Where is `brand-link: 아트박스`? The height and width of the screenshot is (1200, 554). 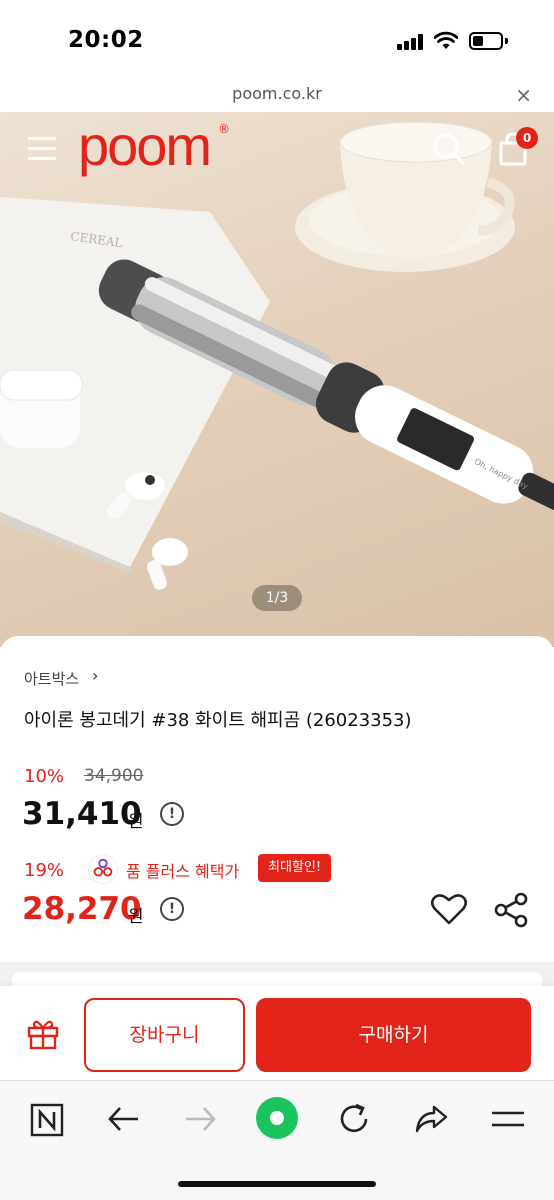 brand-link: 아트박스 is located at coordinates (51, 678).